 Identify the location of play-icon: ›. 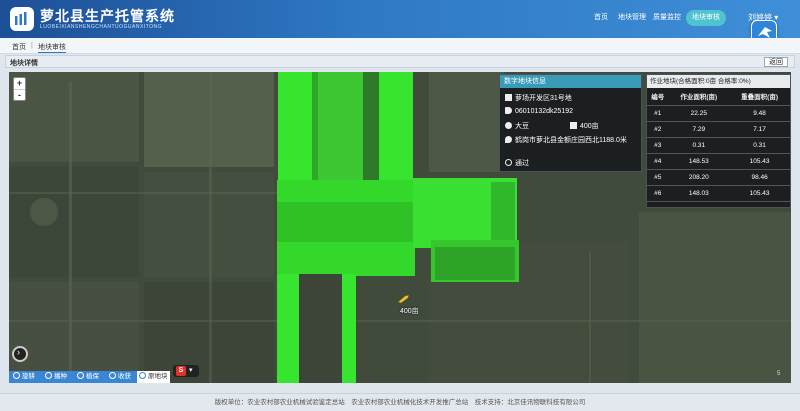
(18, 352).